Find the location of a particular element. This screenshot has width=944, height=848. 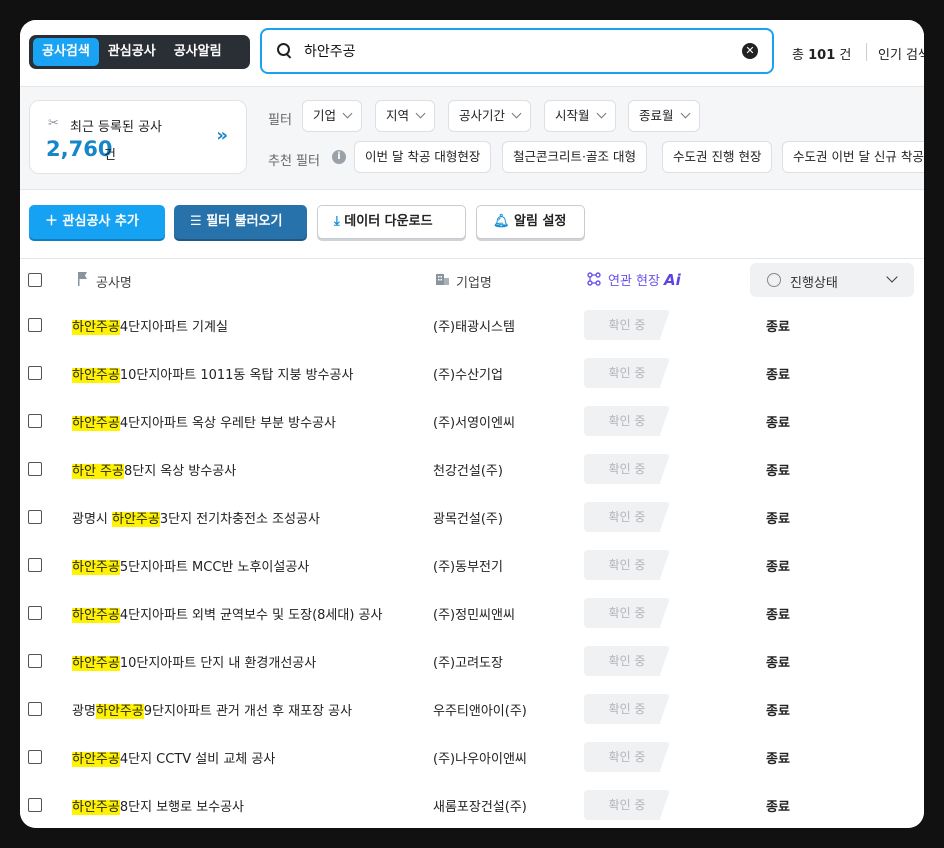

construction-name: 하안주공5단지아파트 MCC반 노후이설공사 is located at coordinates (190, 565).